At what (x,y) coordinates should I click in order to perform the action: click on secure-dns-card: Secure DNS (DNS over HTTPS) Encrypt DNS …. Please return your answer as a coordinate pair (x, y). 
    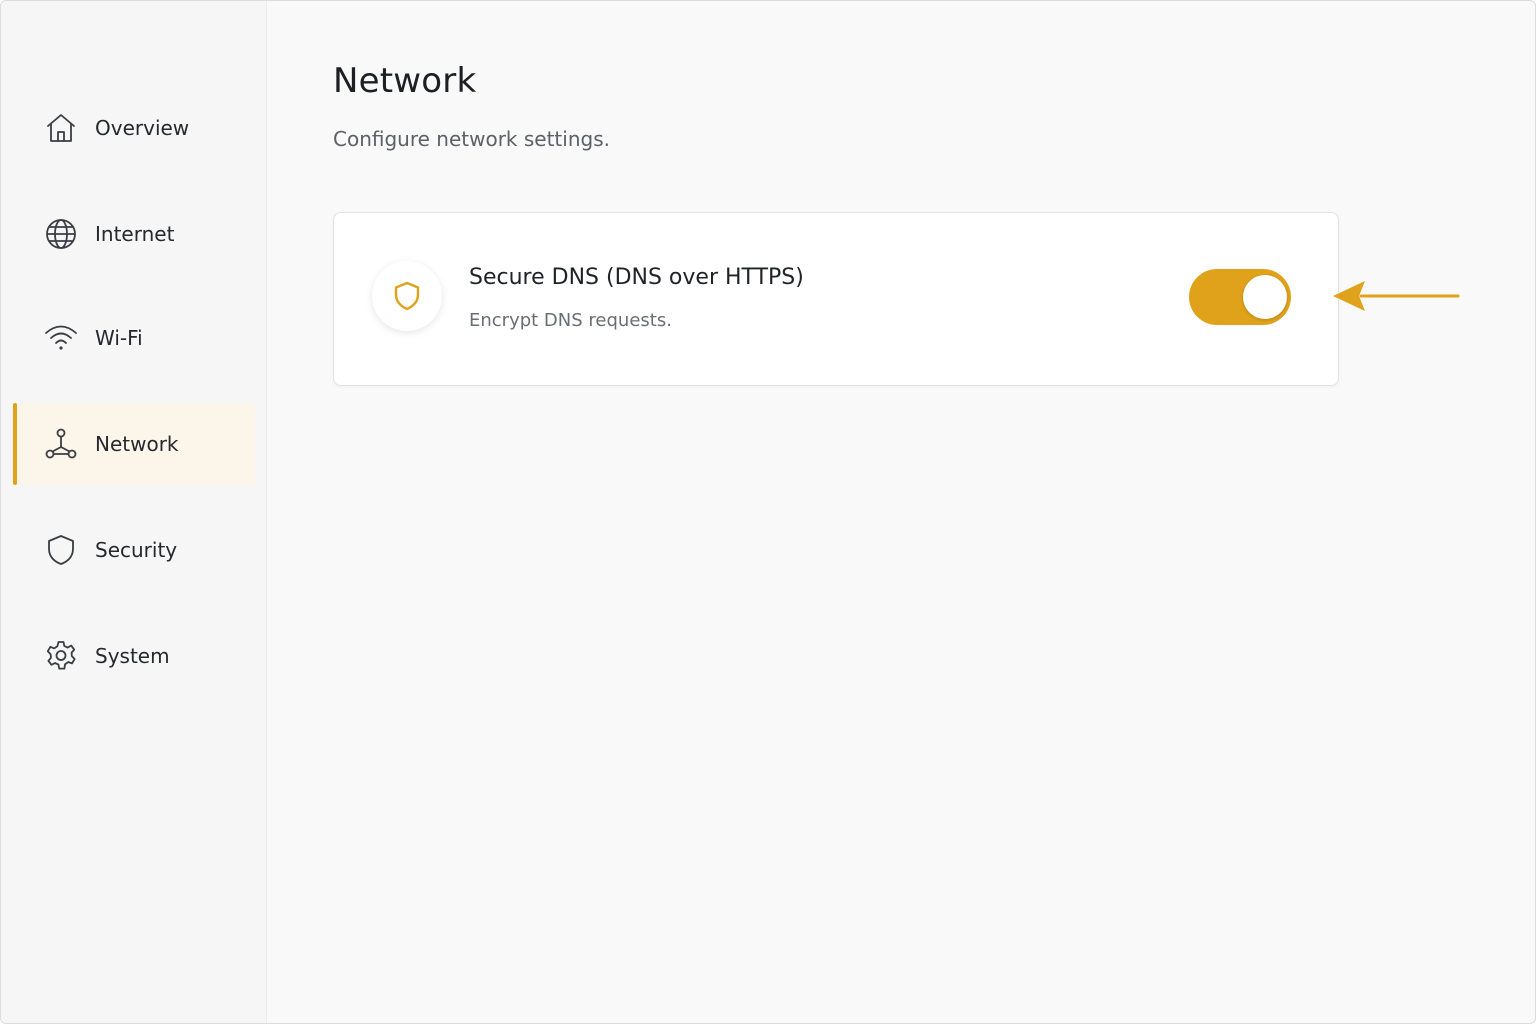
    Looking at the image, I should click on (836, 299).